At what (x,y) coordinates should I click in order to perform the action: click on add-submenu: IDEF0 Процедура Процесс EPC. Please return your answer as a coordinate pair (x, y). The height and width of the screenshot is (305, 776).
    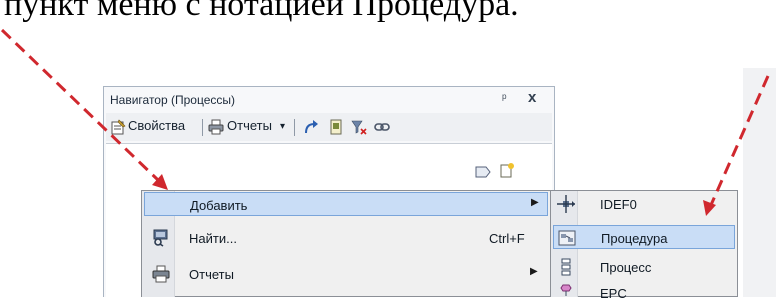
    Looking at the image, I should click on (644, 245).